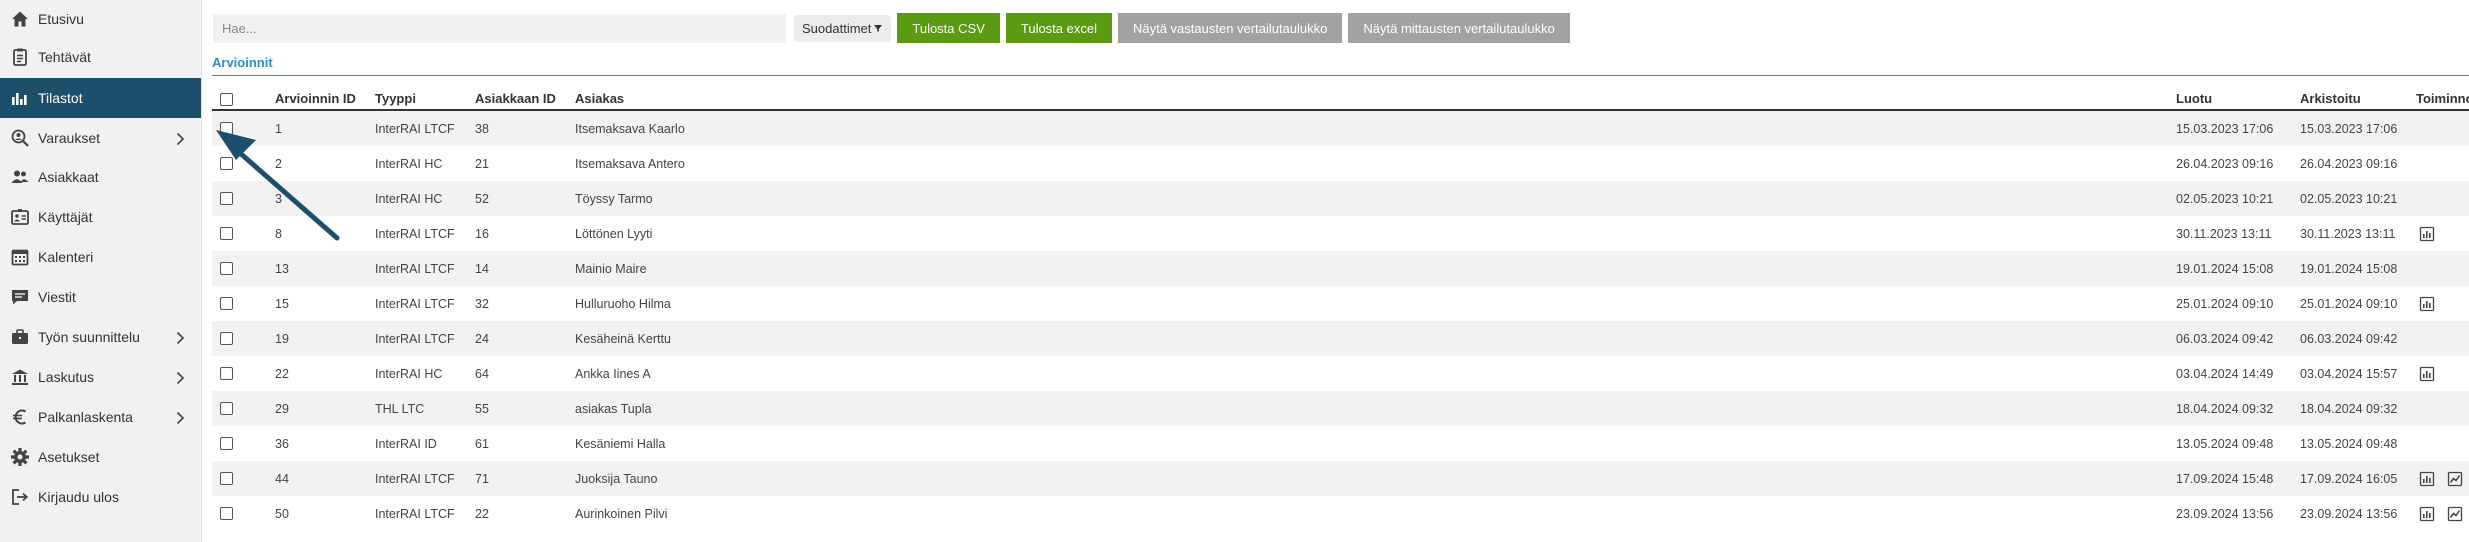 Image resolution: width=2469 pixels, height=542 pixels. I want to click on header-customer: Asiakas, so click(599, 98).